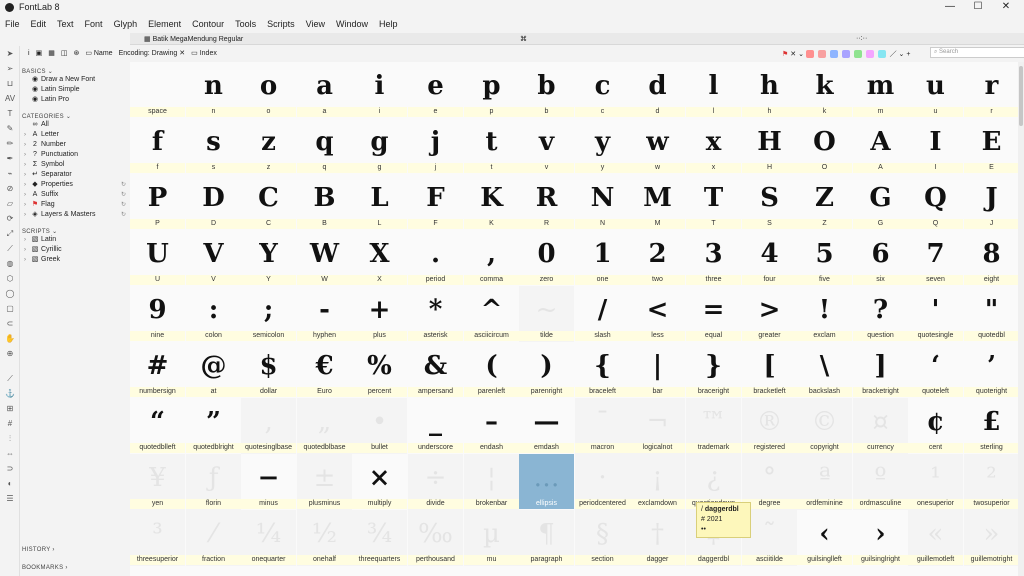 The width and height of the screenshot is (1024, 576). Describe the element at coordinates (213, 146) in the screenshot. I see `glyph-cell-s: ss` at that location.